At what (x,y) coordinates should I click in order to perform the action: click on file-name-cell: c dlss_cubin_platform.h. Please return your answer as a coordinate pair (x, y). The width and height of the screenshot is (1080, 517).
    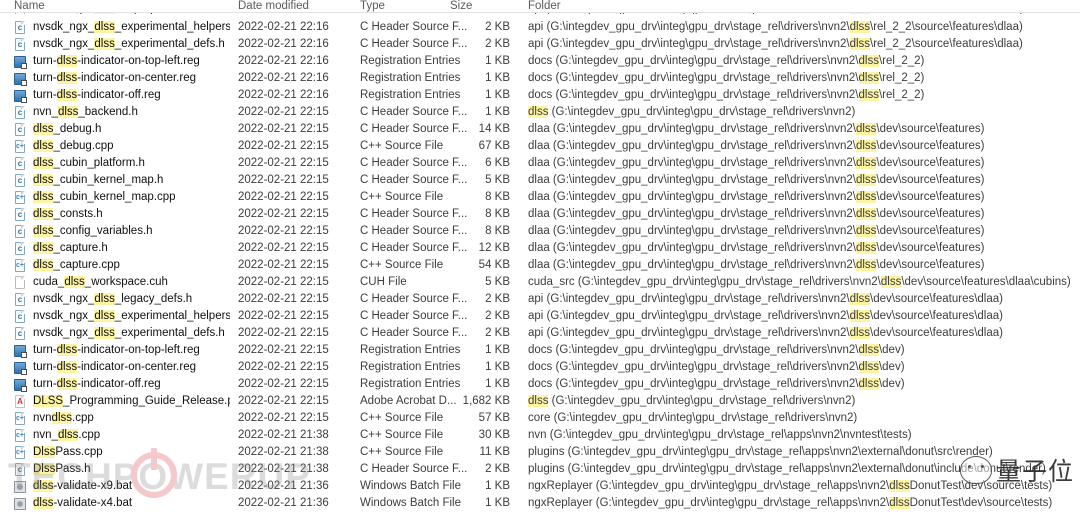
    Looking at the image, I should click on (122, 163).